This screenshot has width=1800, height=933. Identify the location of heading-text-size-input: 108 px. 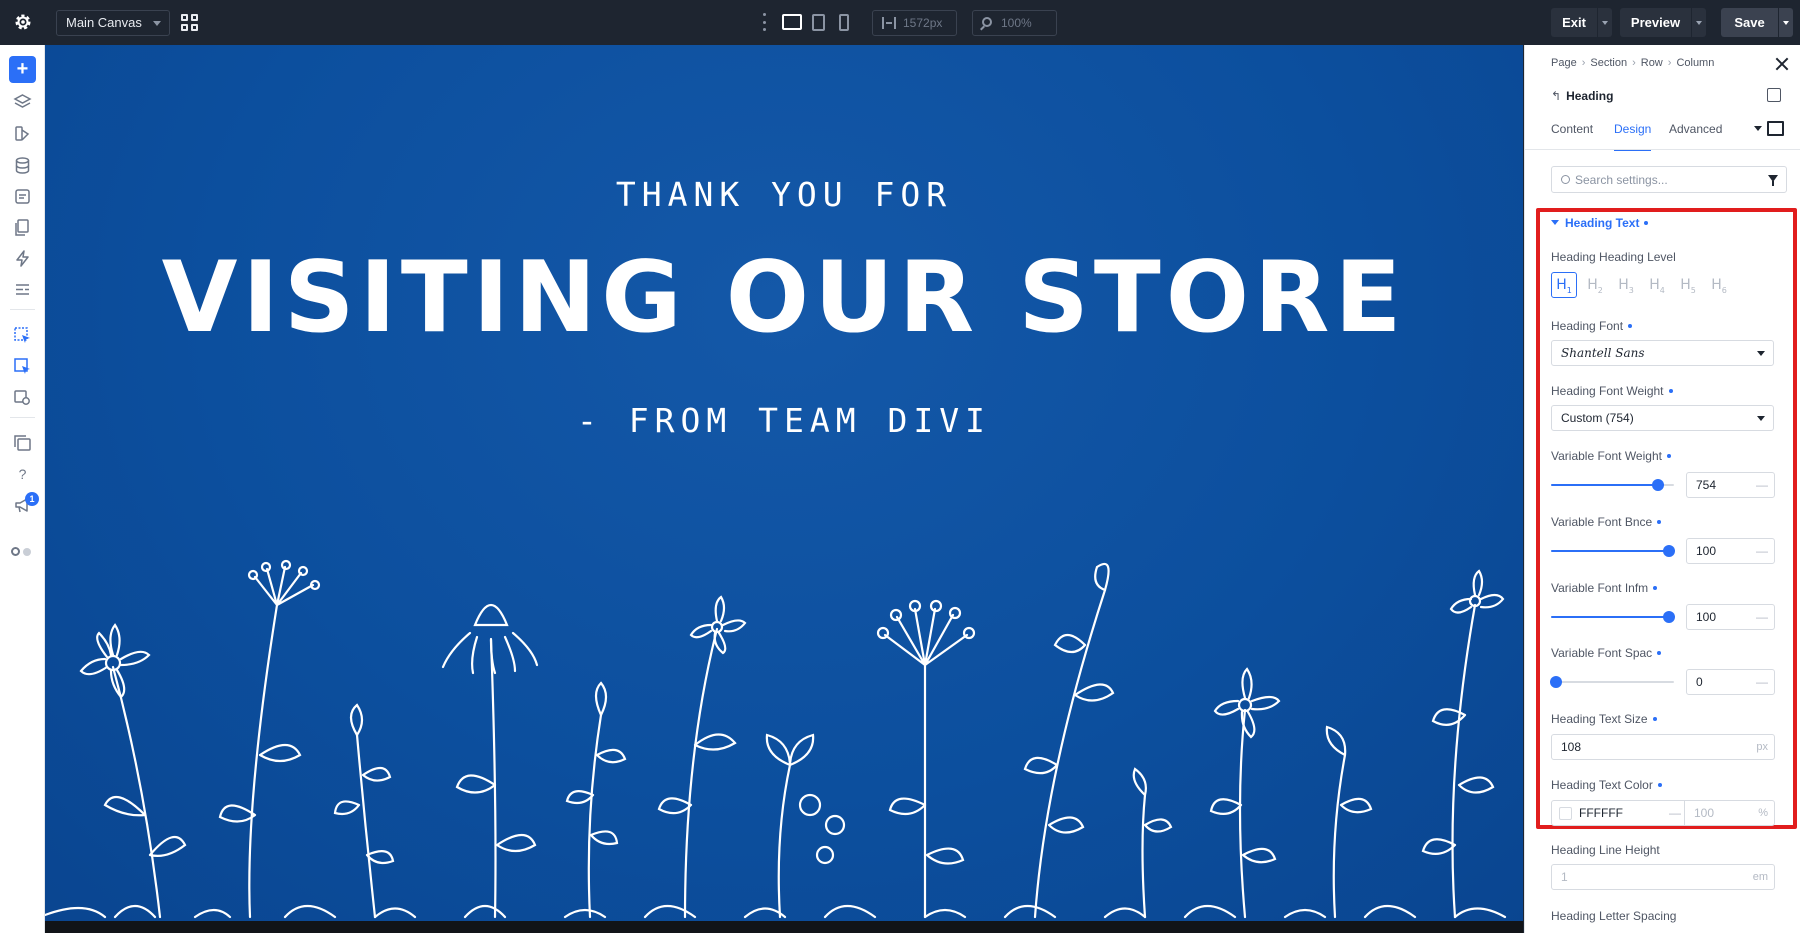
(1663, 747).